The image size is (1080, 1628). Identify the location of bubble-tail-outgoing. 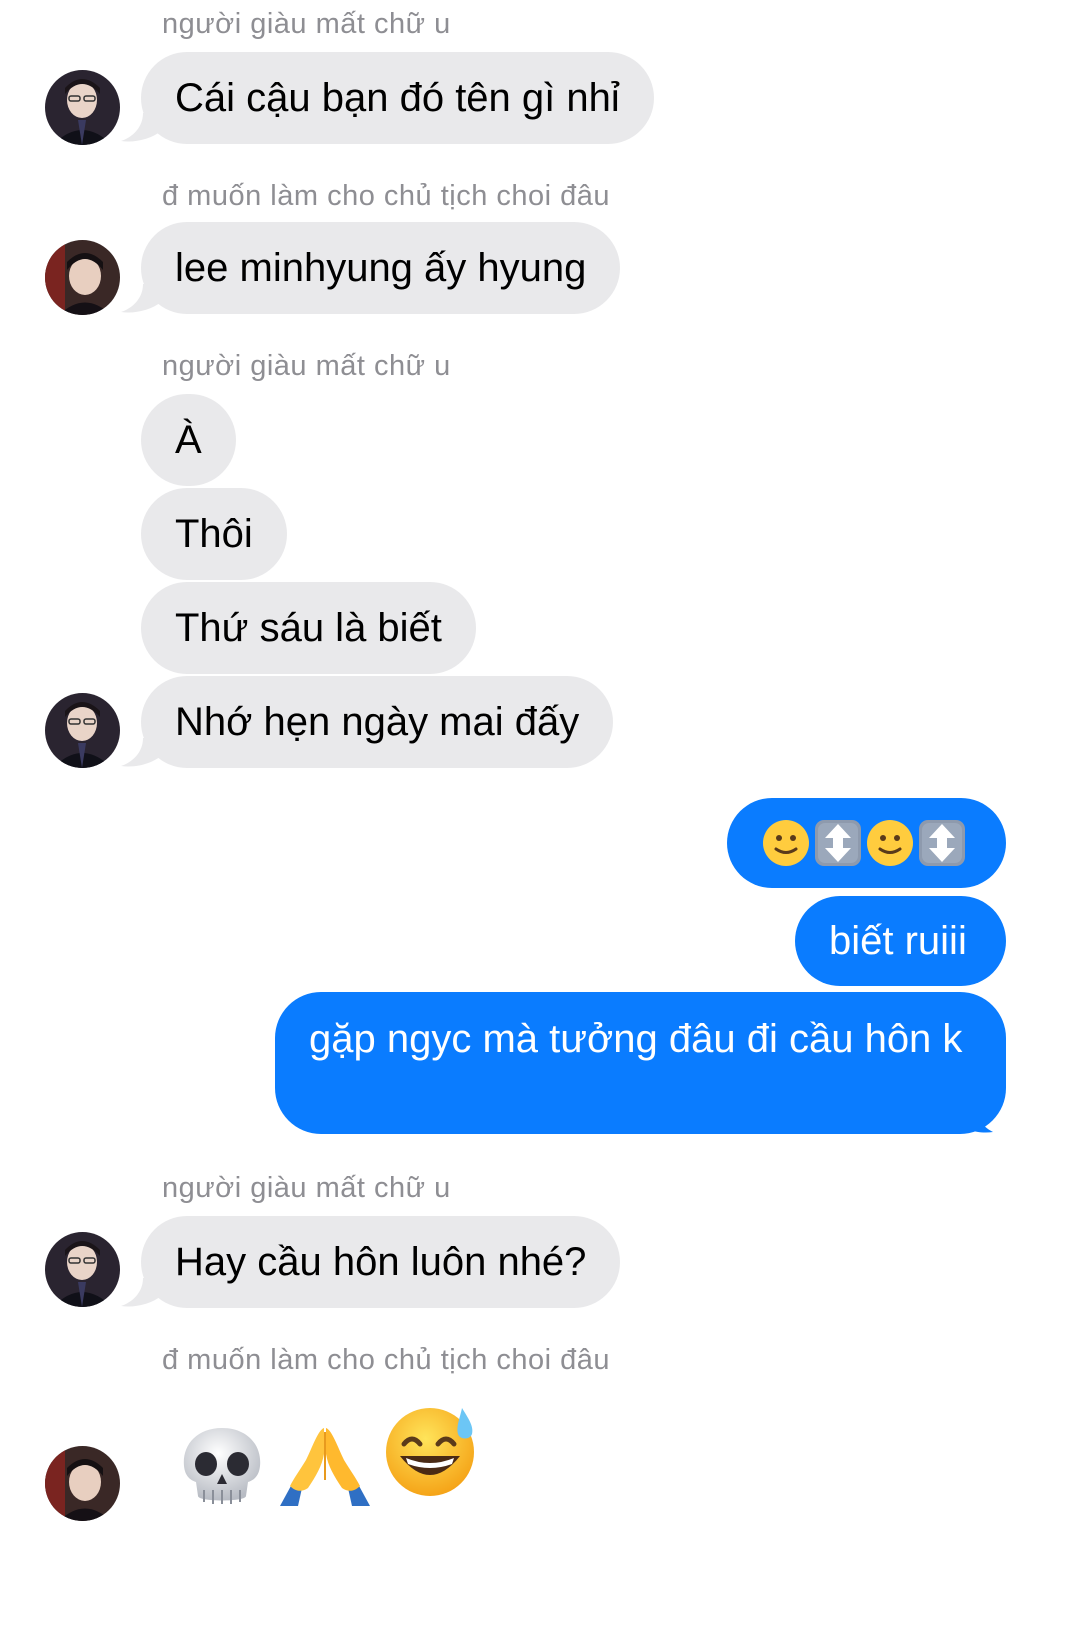
(974, 1115).